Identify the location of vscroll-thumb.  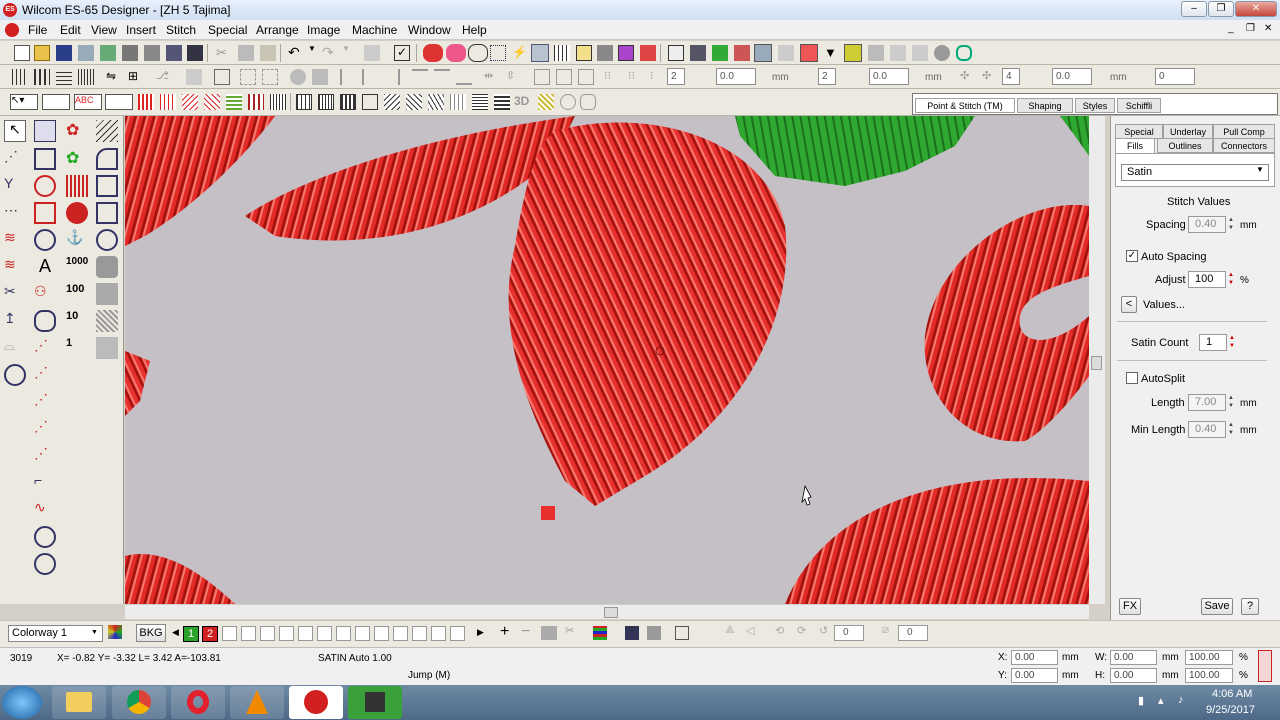
(1096, 363).